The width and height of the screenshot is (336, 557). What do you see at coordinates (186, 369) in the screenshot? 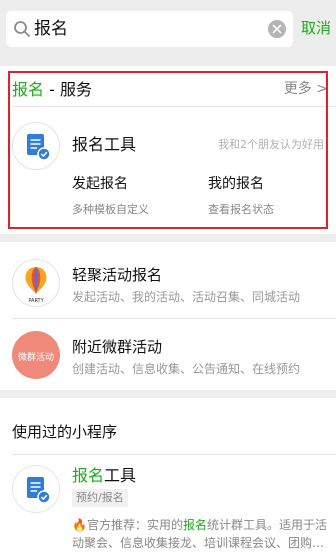
I see `result-desc: 创建活动、信息收集、公告通知、在线预约` at bounding box center [186, 369].